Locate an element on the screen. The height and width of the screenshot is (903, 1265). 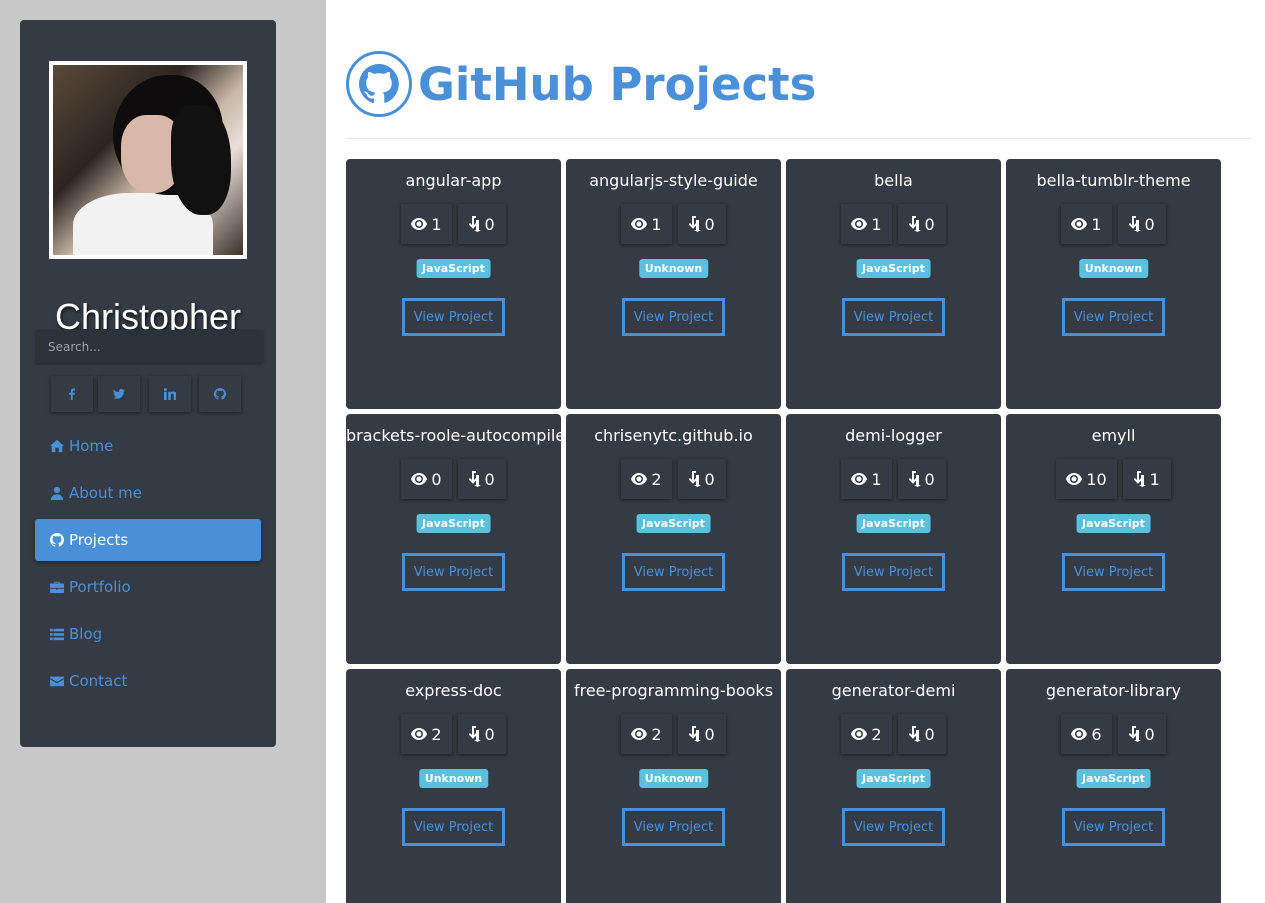
project-card: angular-app 1 0 JavaScript View Project is located at coordinates (453, 284).